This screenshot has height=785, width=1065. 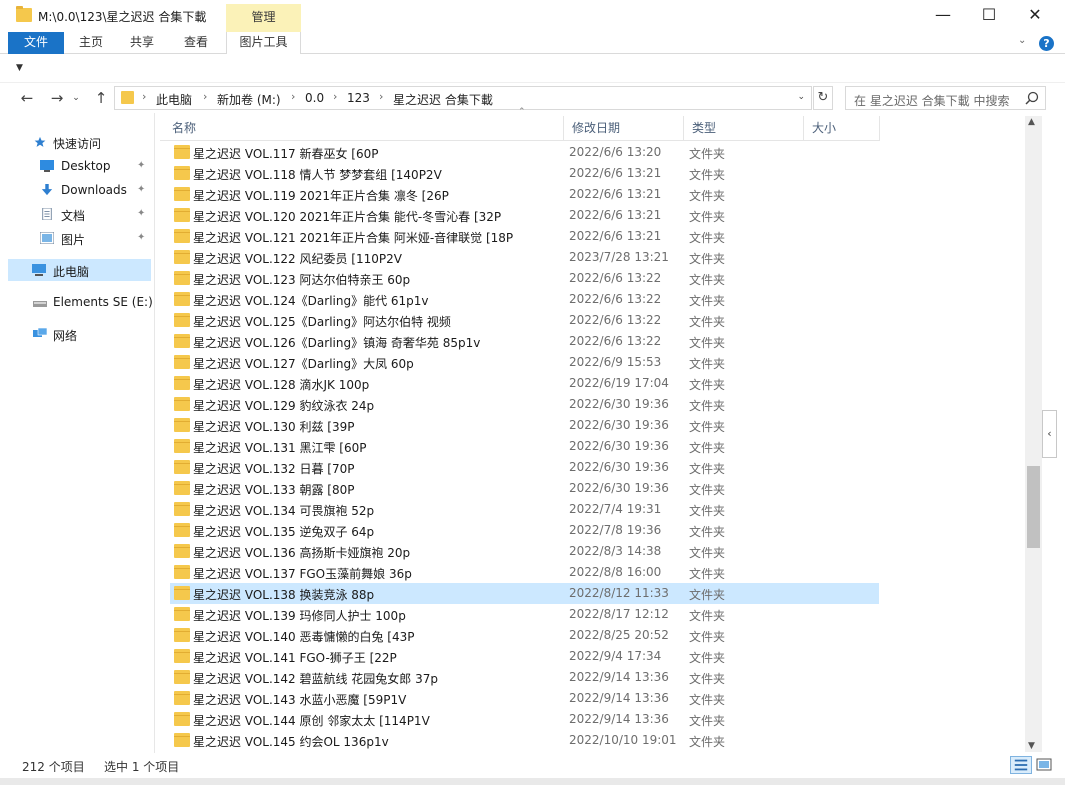 What do you see at coordinates (196, 43) in the screenshot?
I see `tab-view: 查看` at bounding box center [196, 43].